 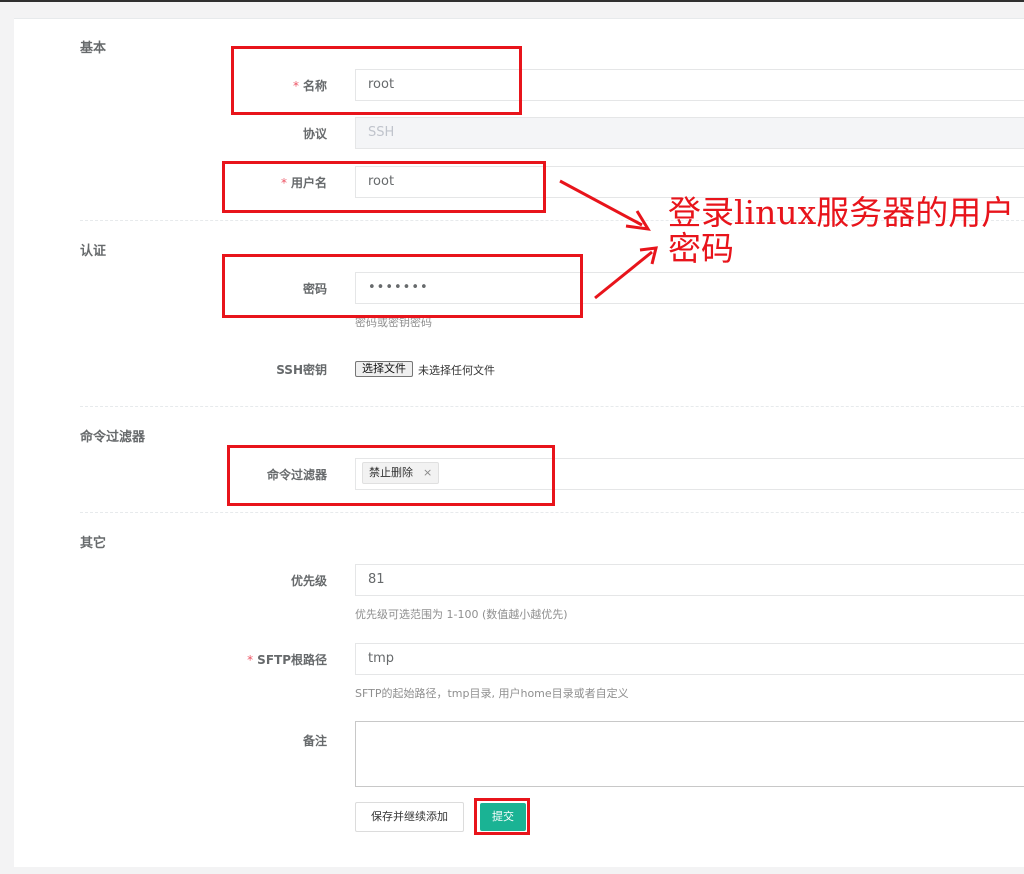 What do you see at coordinates (841, 230) in the screenshot?
I see `annotation-text: 登录linux服务器的用户密码` at bounding box center [841, 230].